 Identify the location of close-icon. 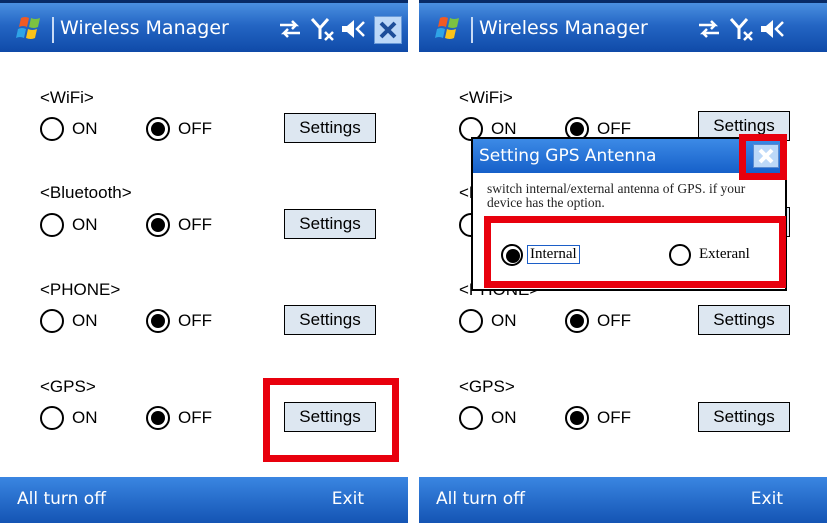
(388, 30).